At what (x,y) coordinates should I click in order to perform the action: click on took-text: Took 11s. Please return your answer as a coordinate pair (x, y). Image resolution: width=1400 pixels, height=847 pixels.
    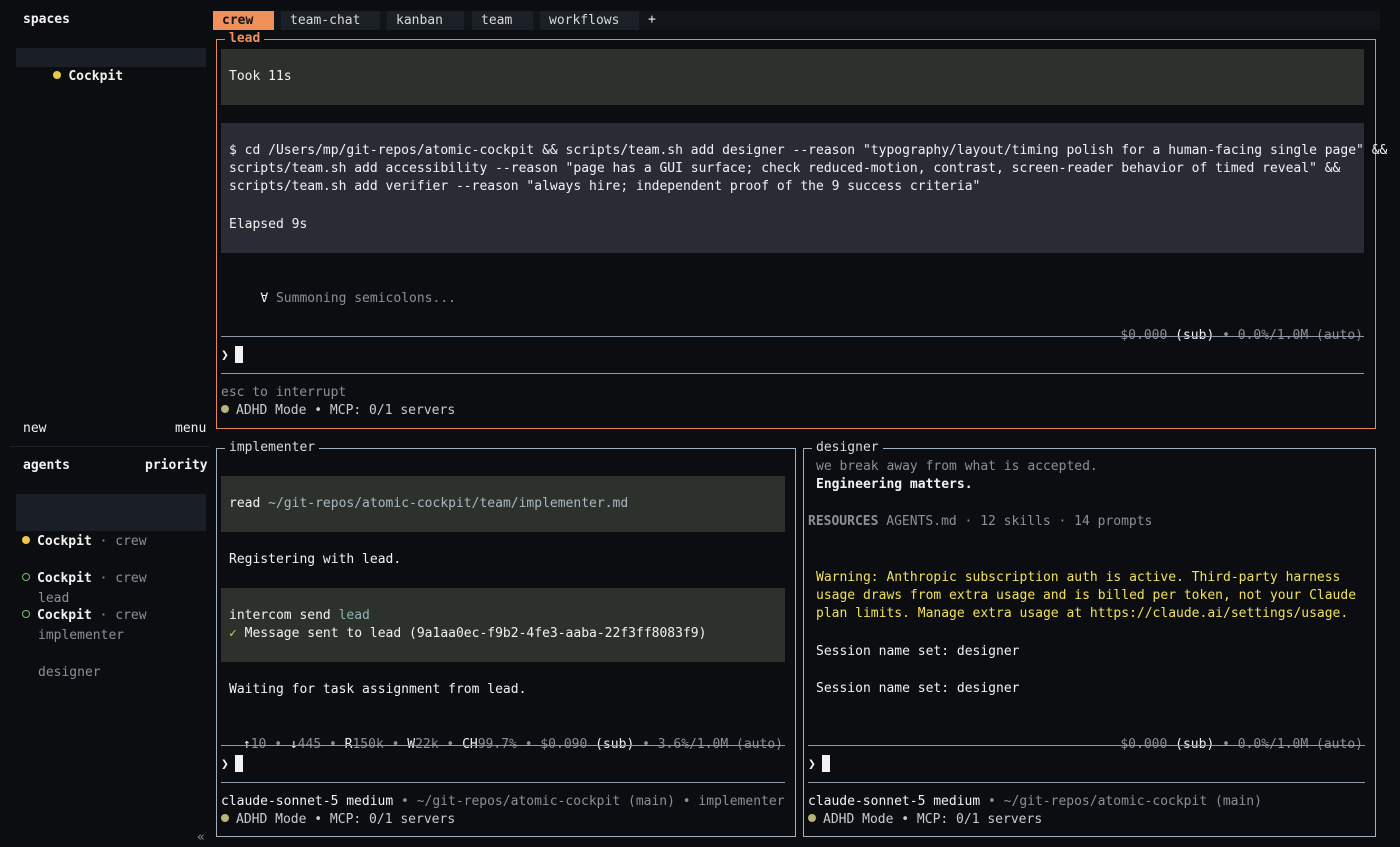
    Looking at the image, I should click on (260, 76).